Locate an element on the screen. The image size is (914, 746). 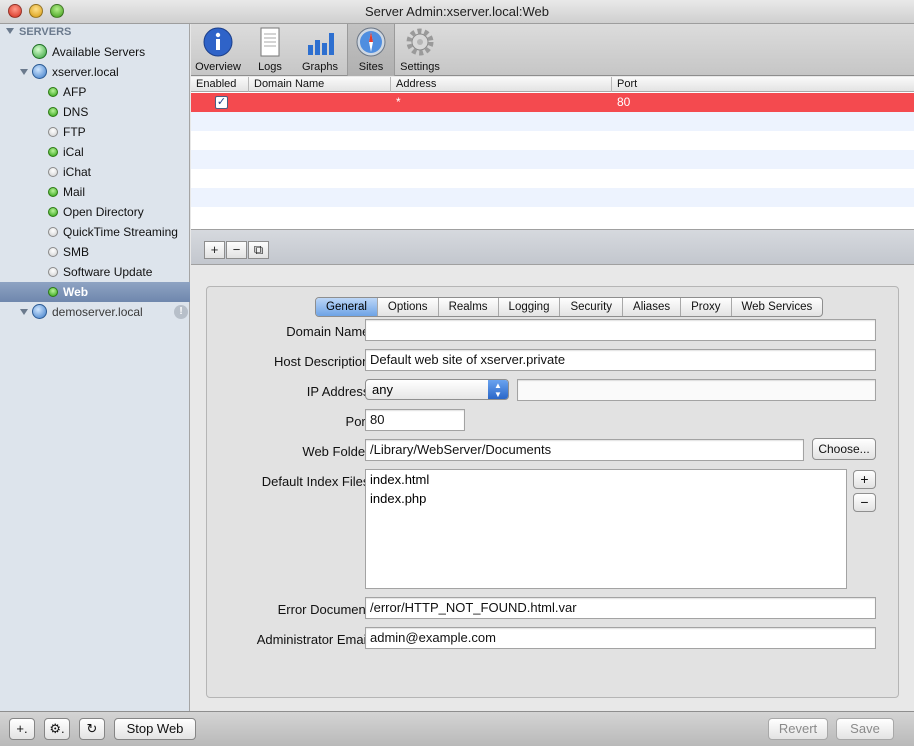
alert-icon: ! is located at coordinates (181, 312).